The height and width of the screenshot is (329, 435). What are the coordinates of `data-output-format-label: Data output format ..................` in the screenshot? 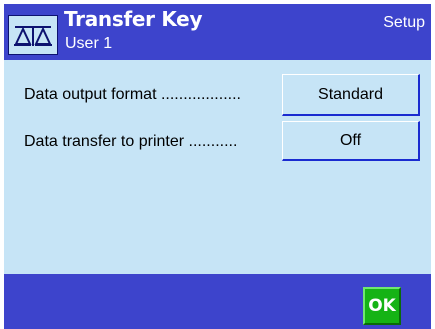 It's located at (132, 94).